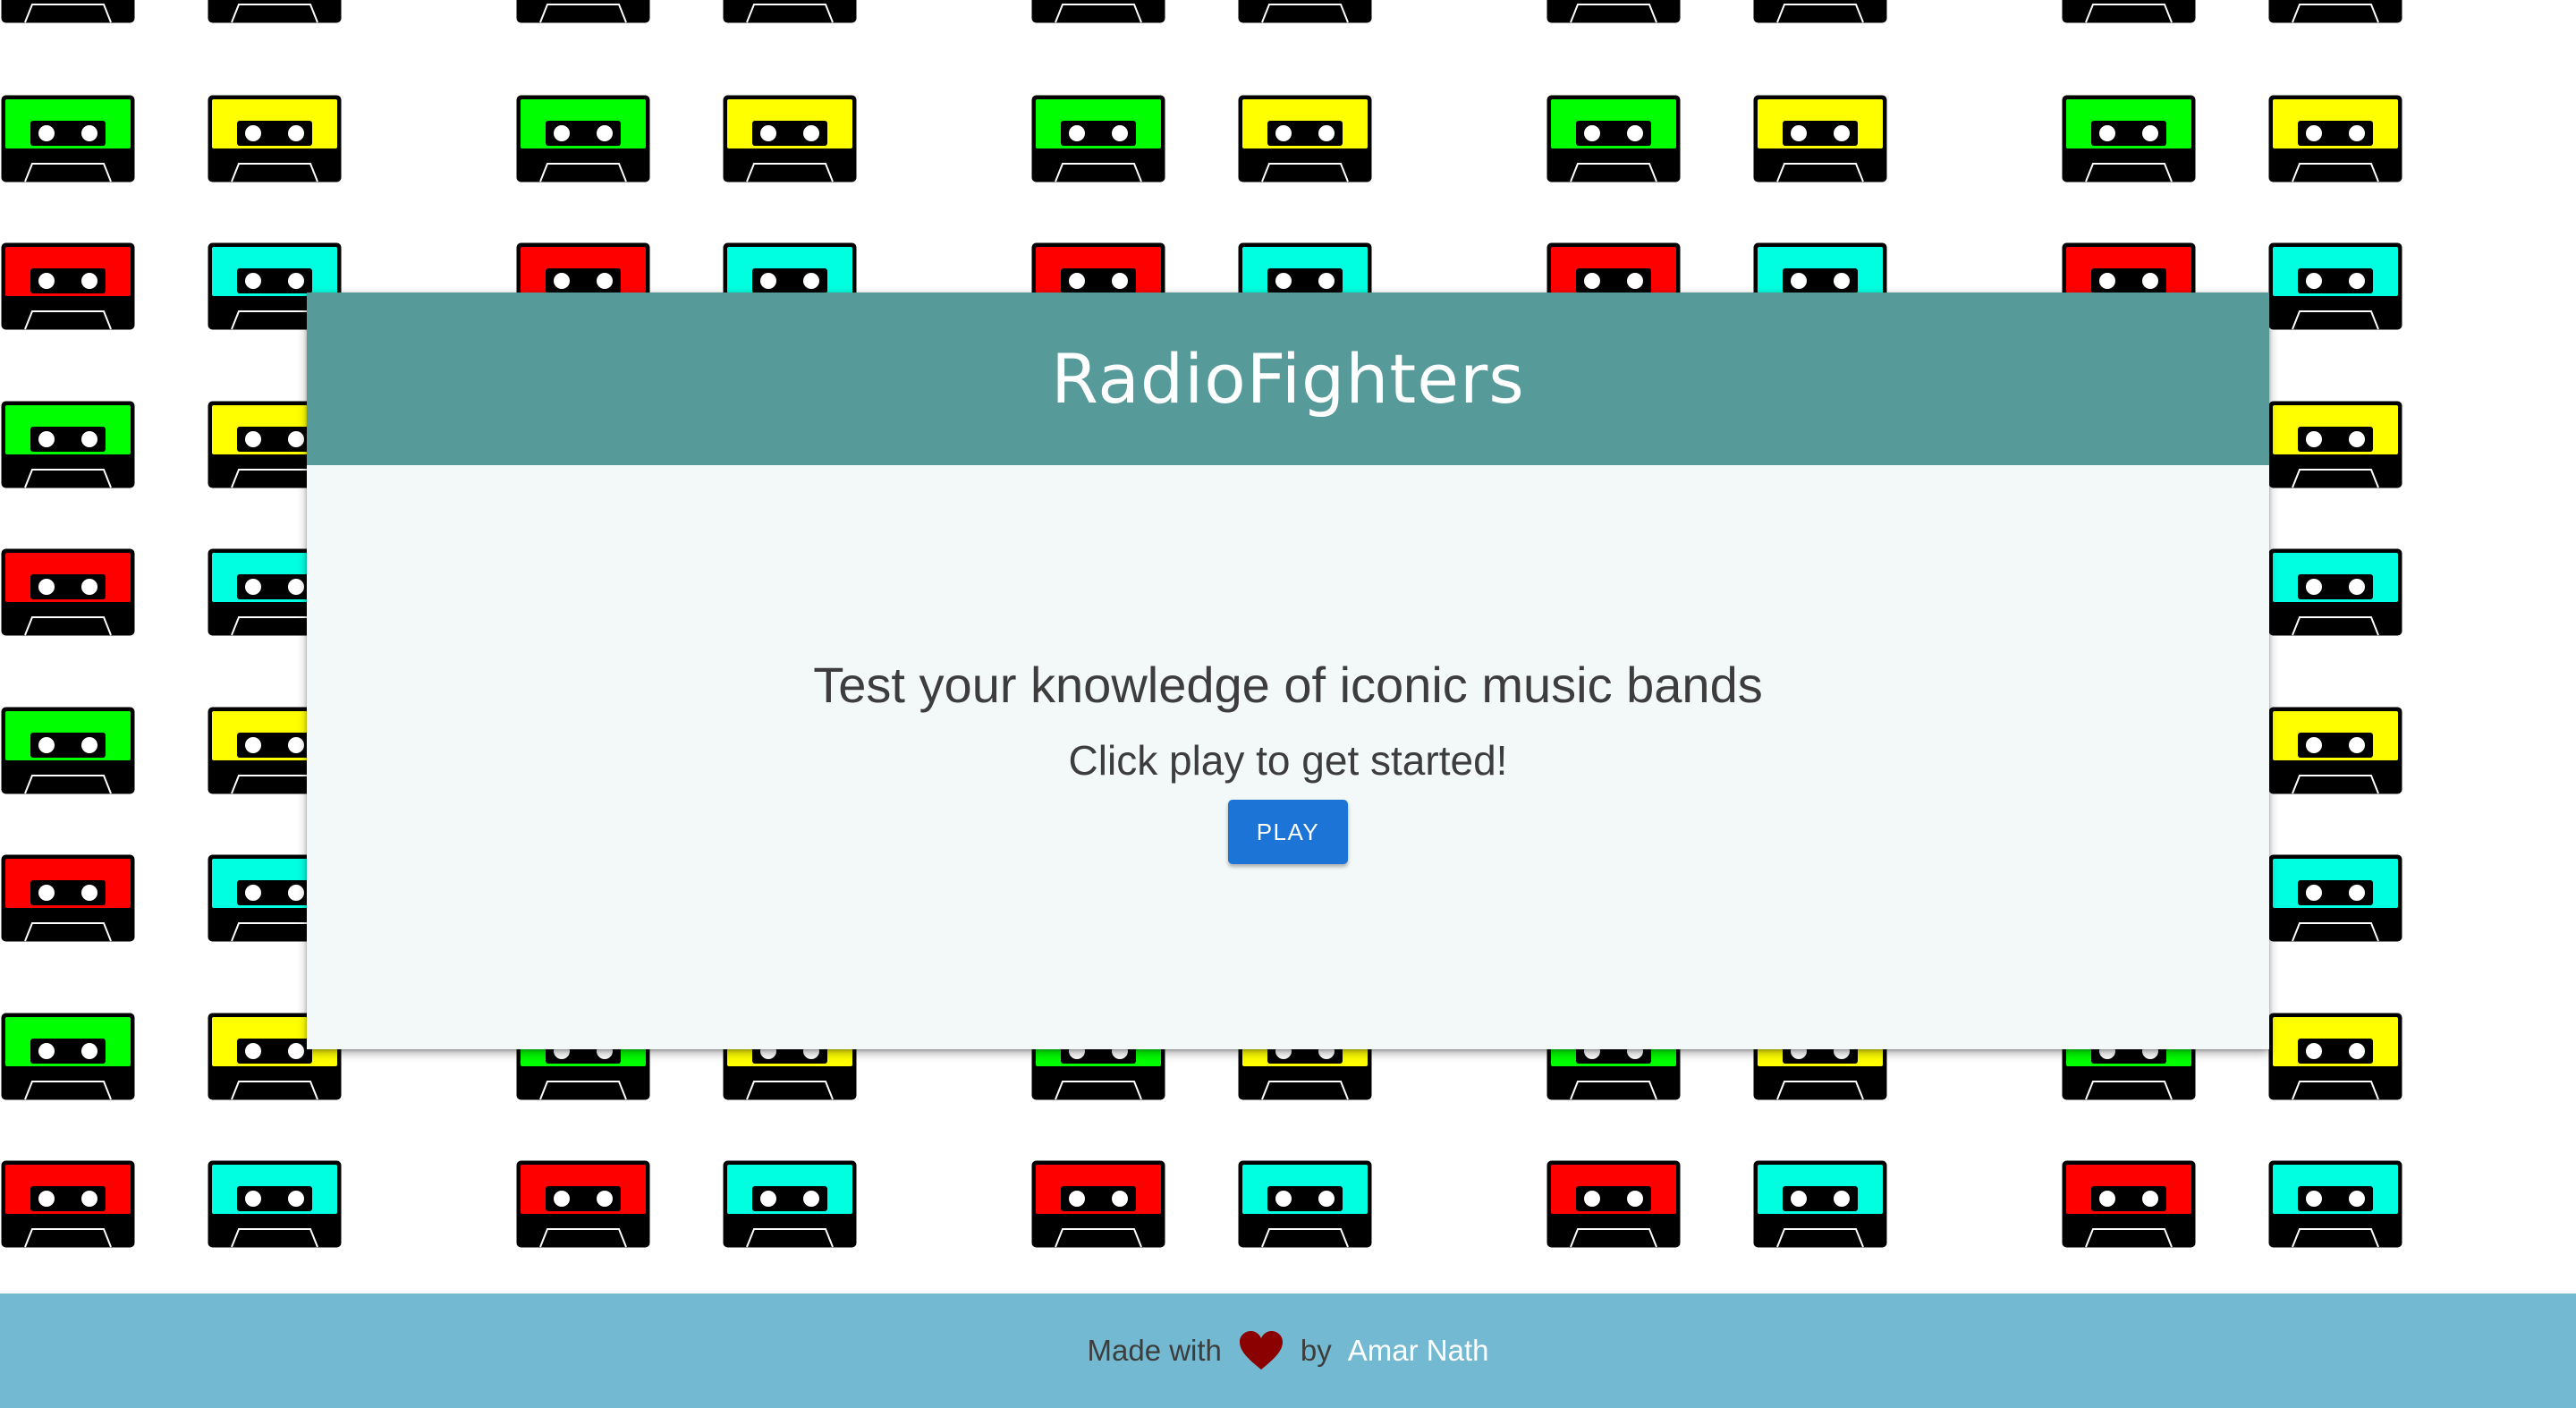  I want to click on heart-icon, so click(1261, 1350).